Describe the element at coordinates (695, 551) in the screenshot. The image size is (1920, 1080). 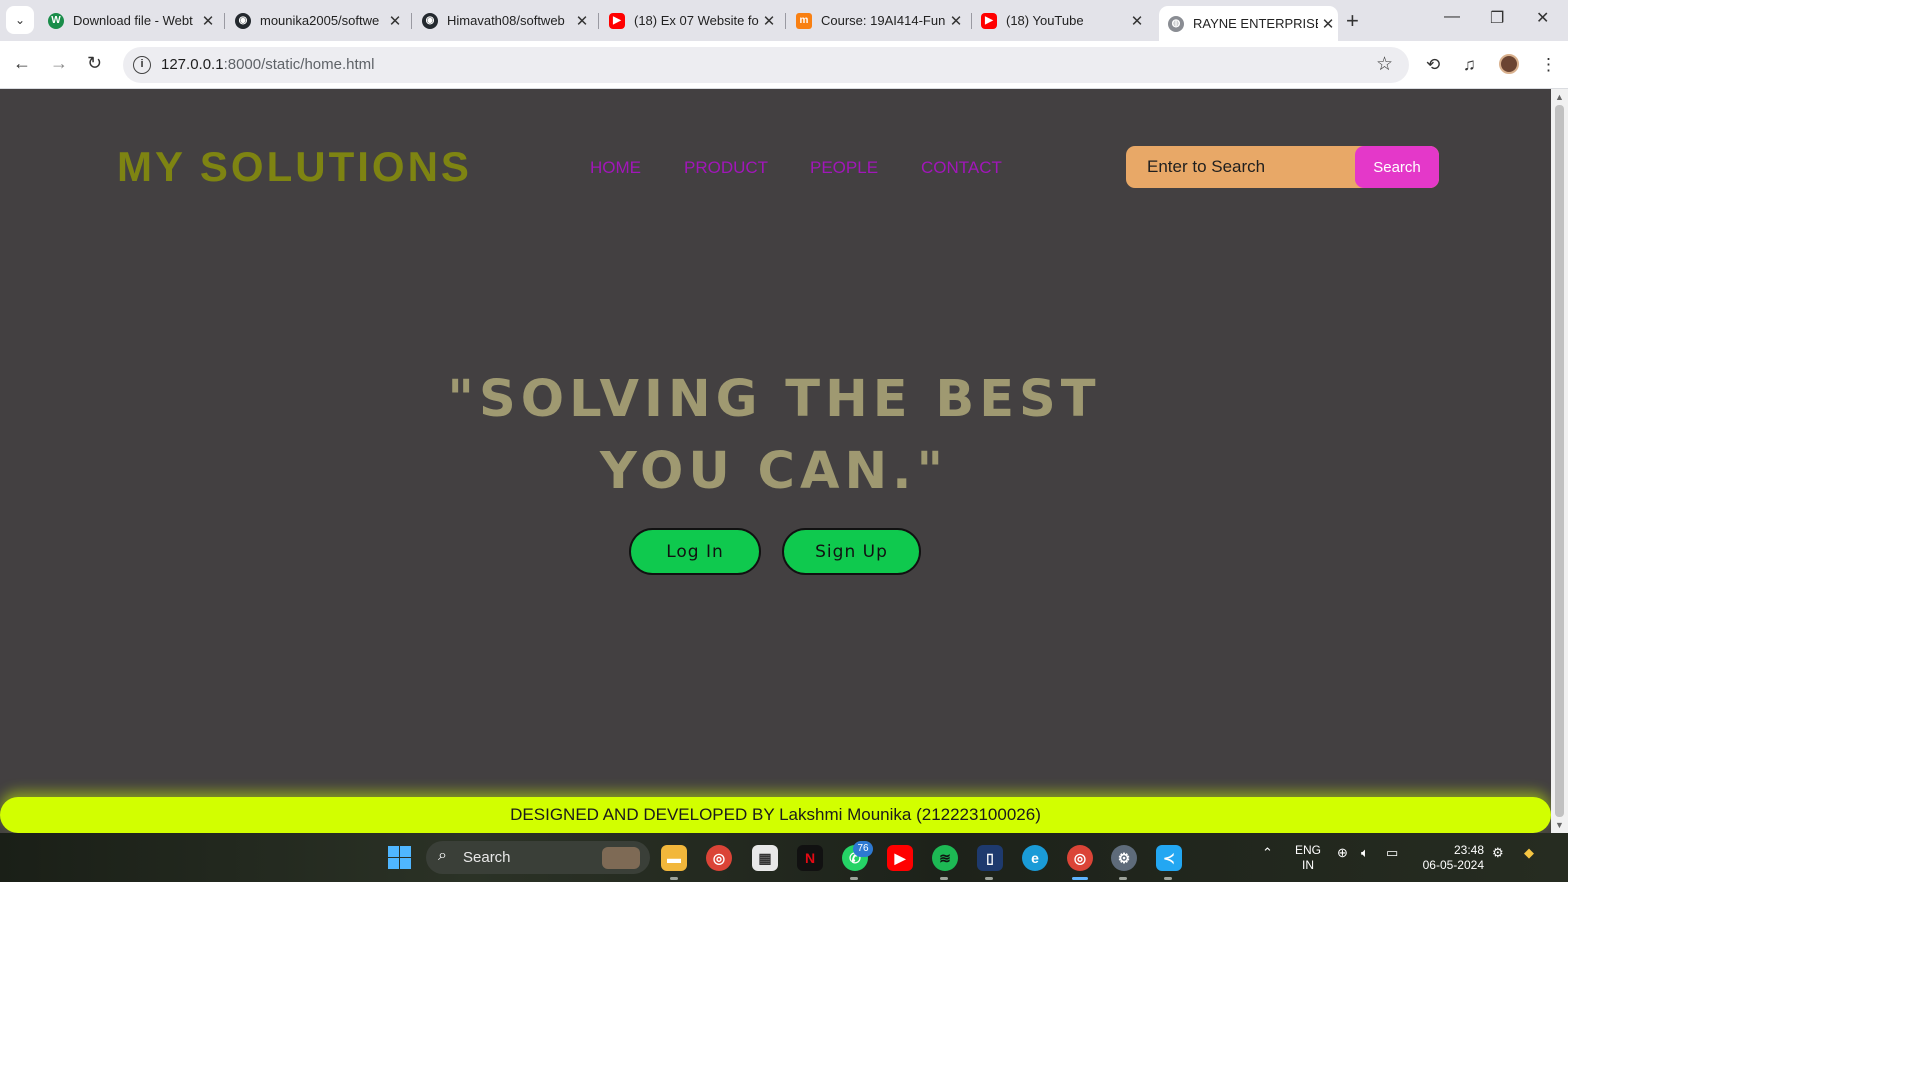
I see `login-button: Log In` at that location.